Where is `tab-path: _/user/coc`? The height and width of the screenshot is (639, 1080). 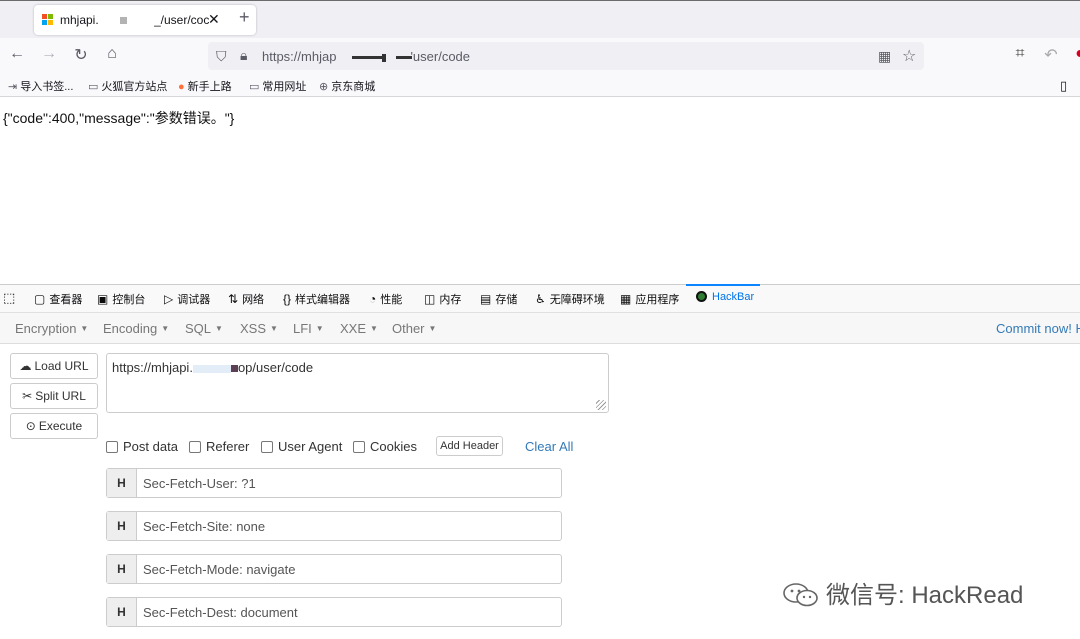
tab-path: _/user/coc is located at coordinates (182, 20).